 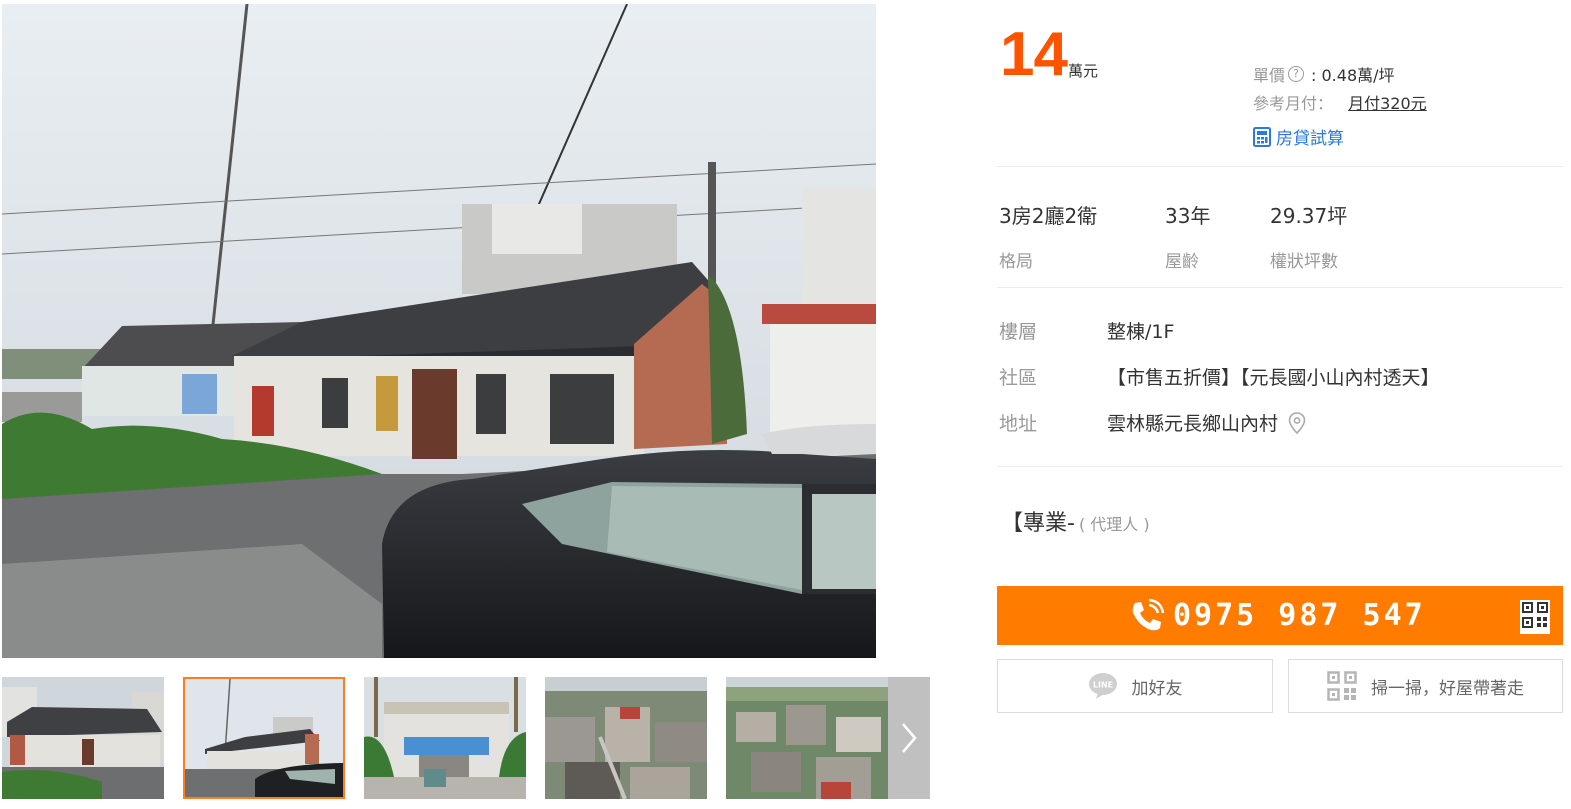 I want to click on spec-age: 33年 屋齡, so click(x=1187, y=236).